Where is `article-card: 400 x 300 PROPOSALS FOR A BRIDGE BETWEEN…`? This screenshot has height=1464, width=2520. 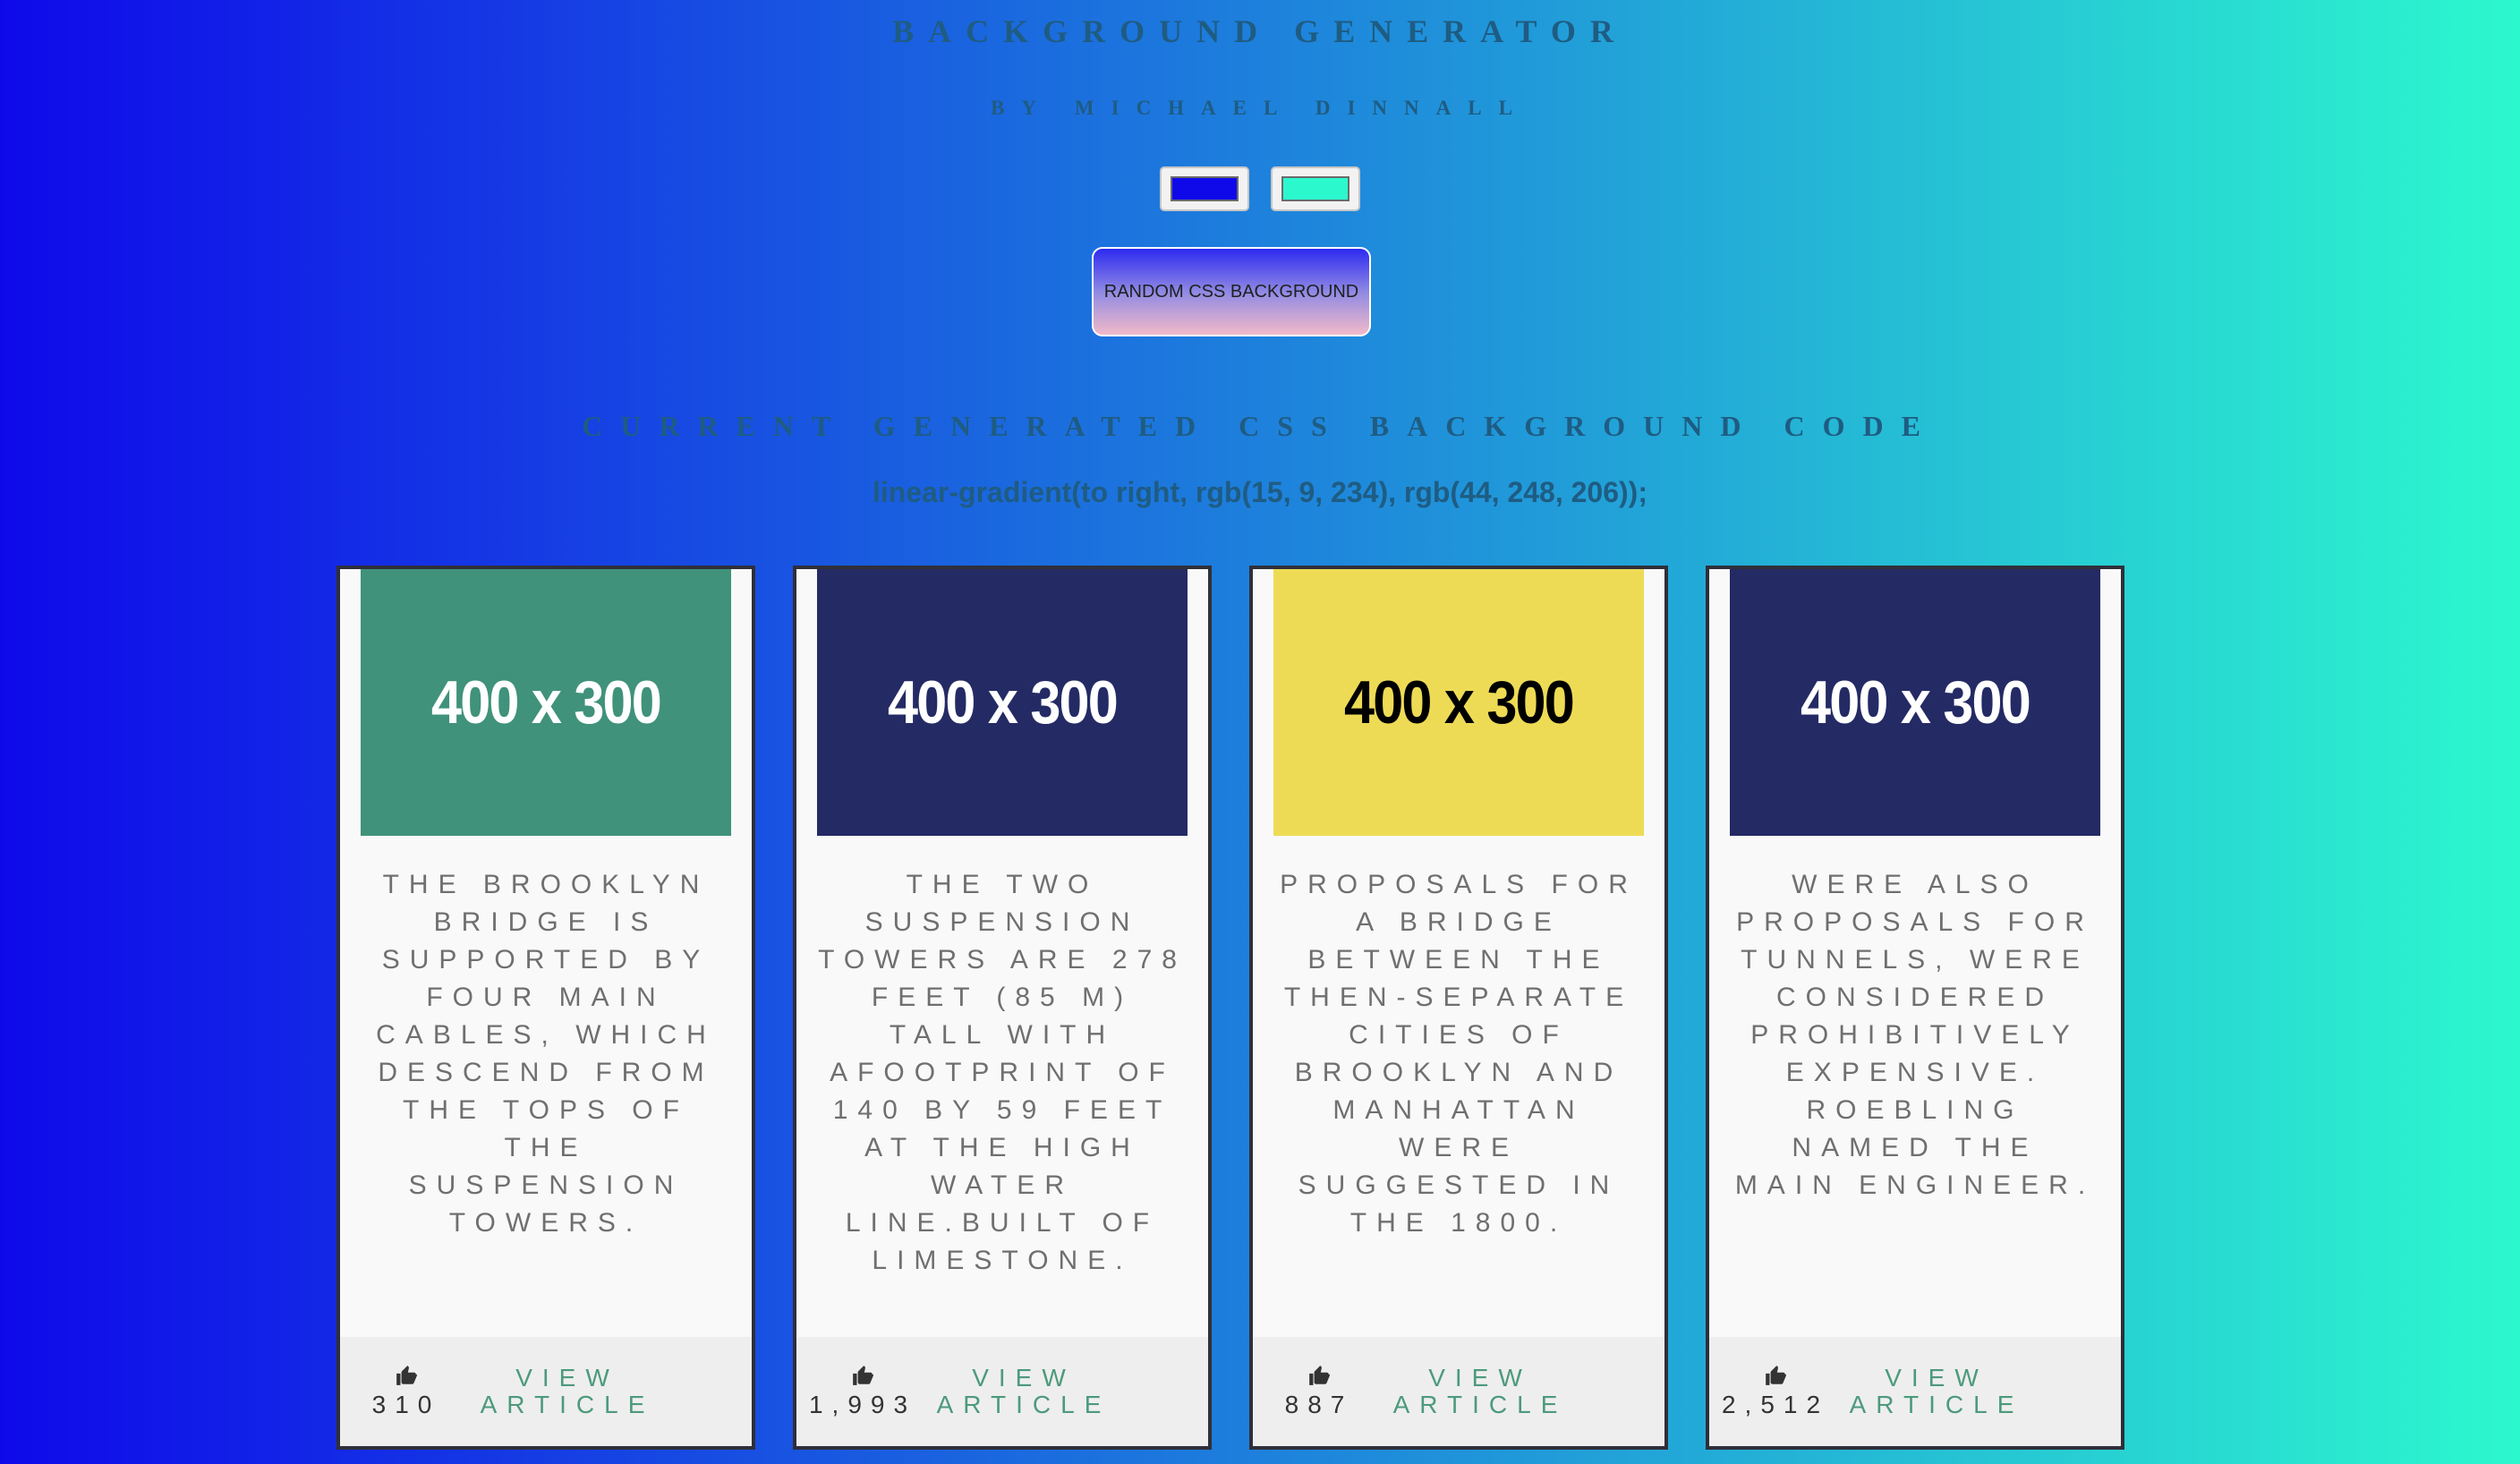 article-card: 400 x 300 PROPOSALS FOR A BRIDGE BETWEEN… is located at coordinates (1458, 1008).